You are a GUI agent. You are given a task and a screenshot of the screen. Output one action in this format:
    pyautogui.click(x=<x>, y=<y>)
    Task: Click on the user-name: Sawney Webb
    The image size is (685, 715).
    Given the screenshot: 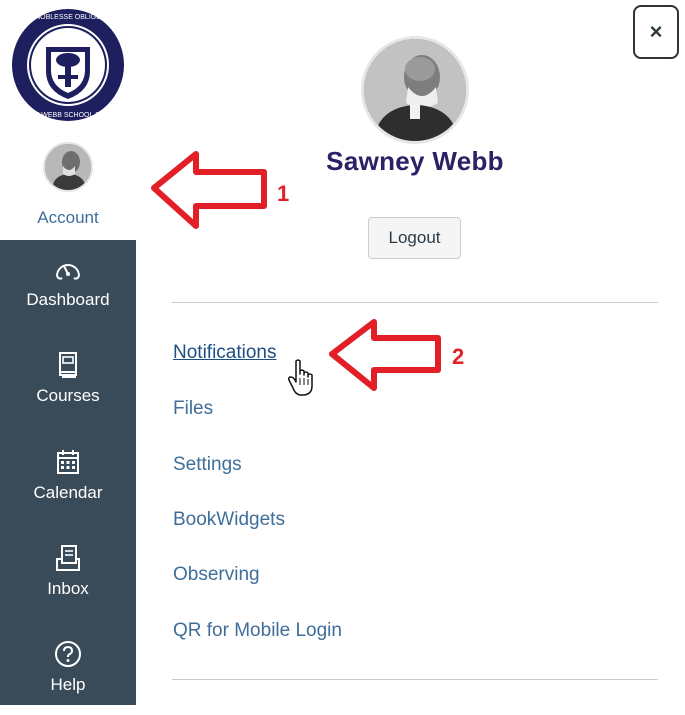 What is the action you would take?
    pyautogui.click(x=415, y=161)
    